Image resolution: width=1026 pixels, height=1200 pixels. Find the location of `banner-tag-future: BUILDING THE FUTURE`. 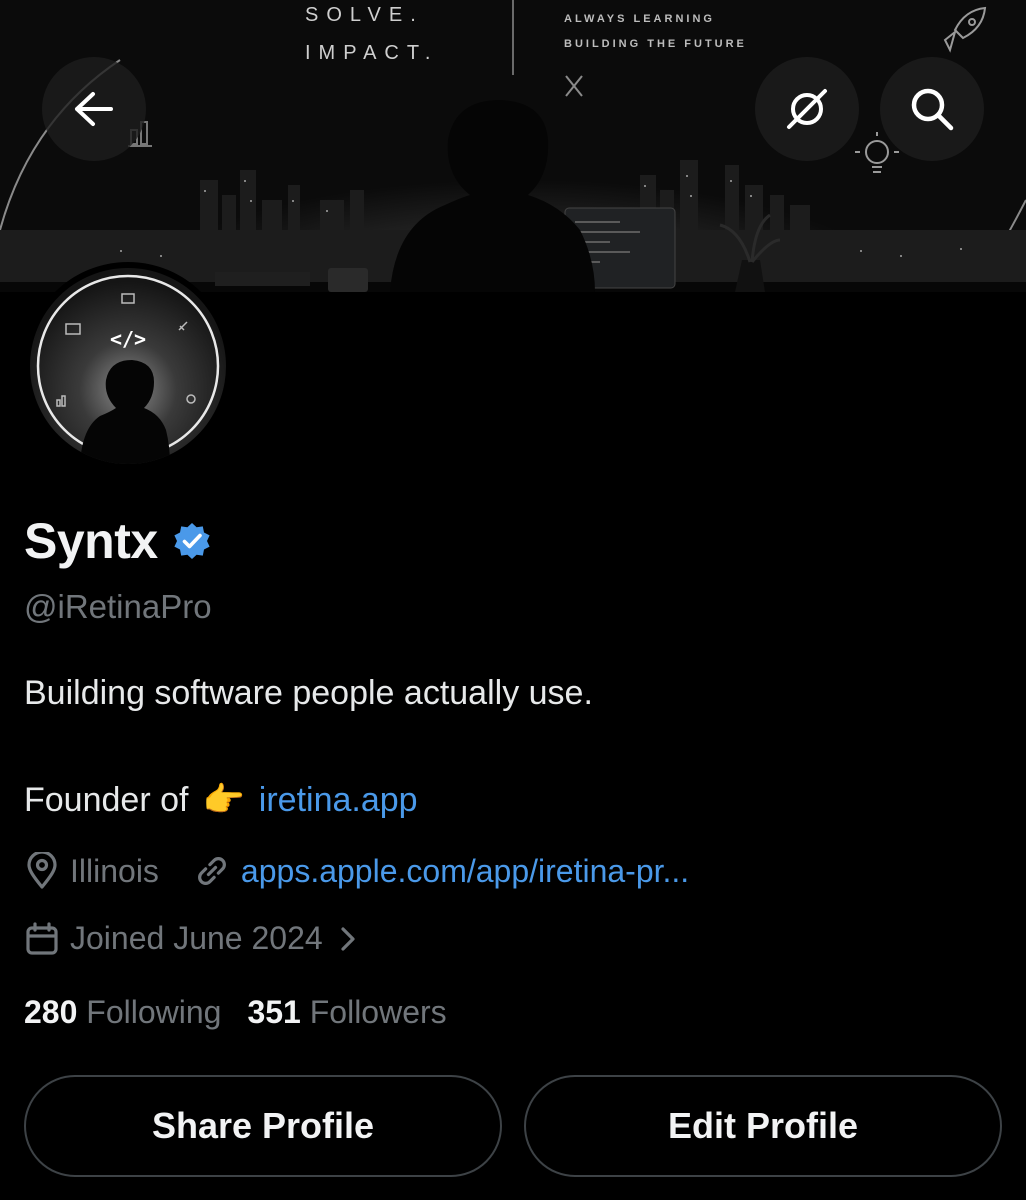

banner-tag-future: BUILDING THE FUTURE is located at coordinates (655, 44).